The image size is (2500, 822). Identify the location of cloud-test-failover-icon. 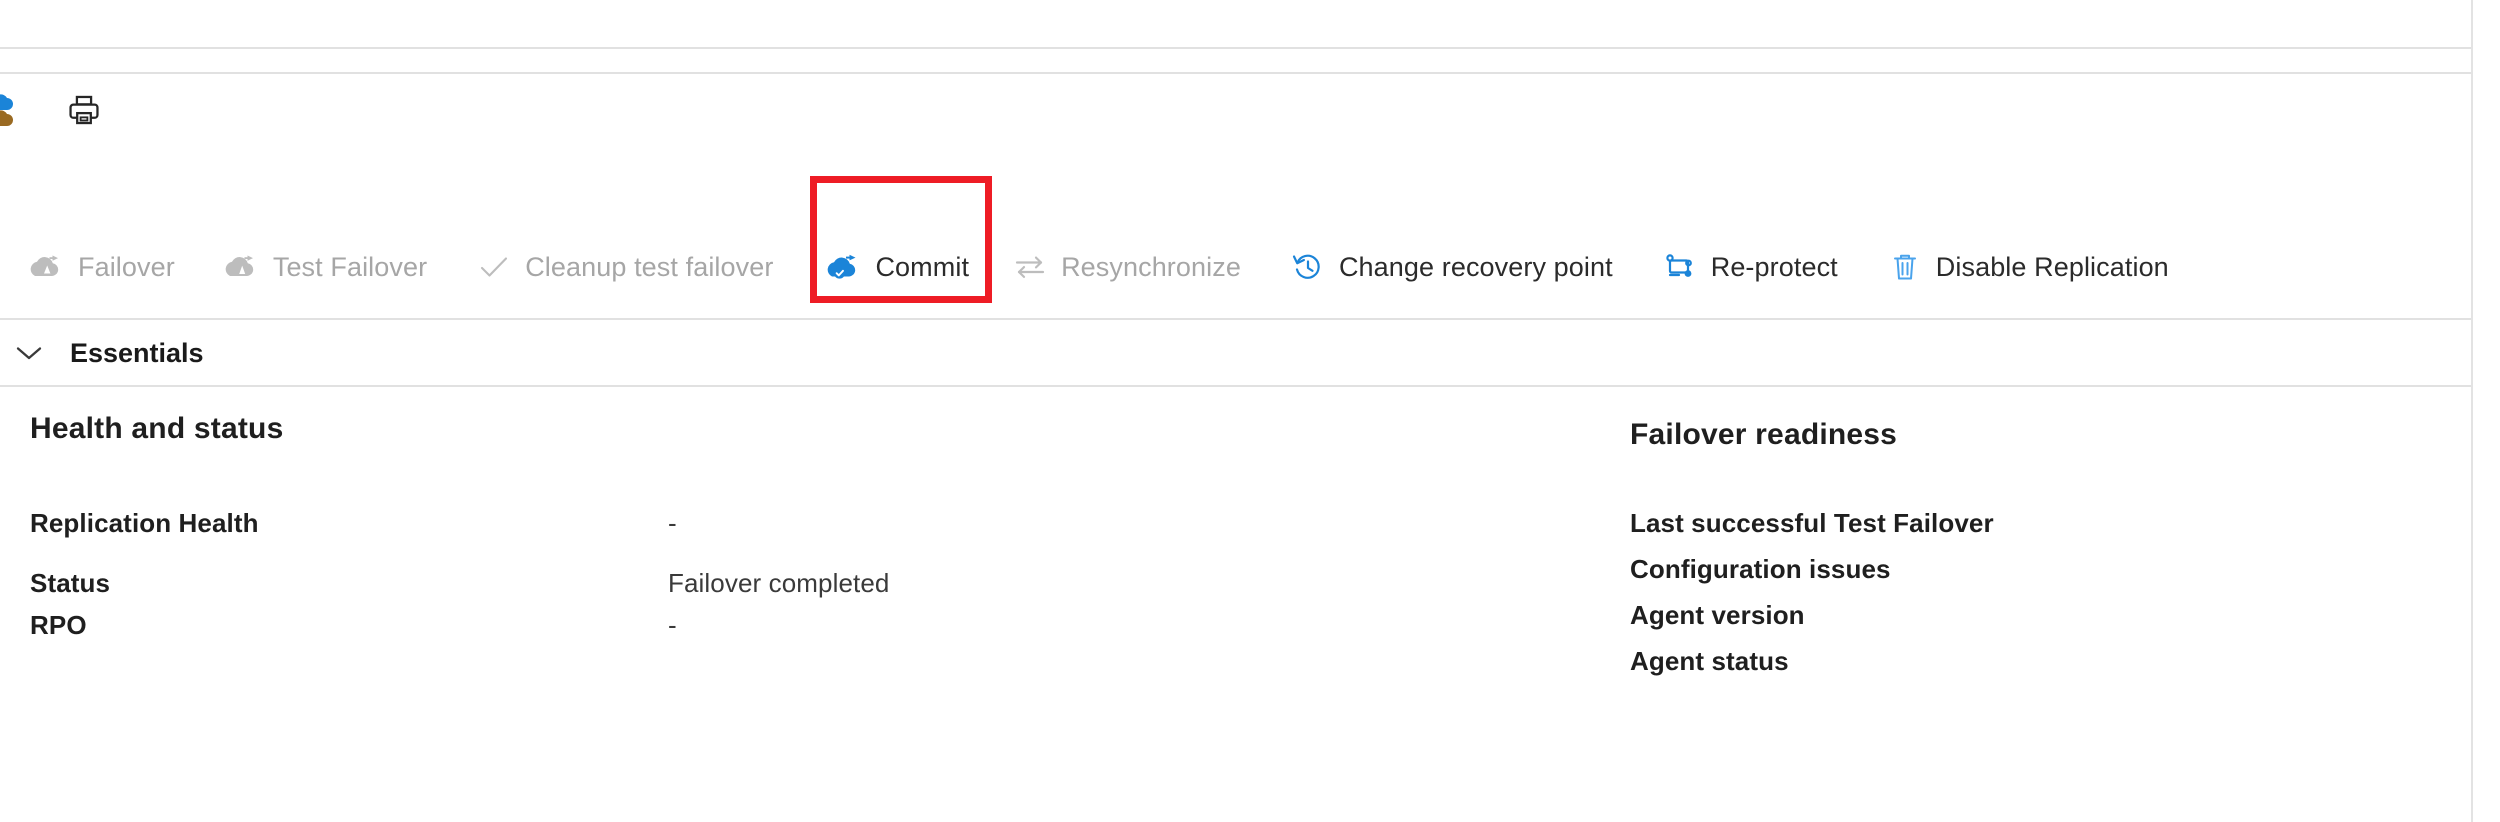
(242, 267).